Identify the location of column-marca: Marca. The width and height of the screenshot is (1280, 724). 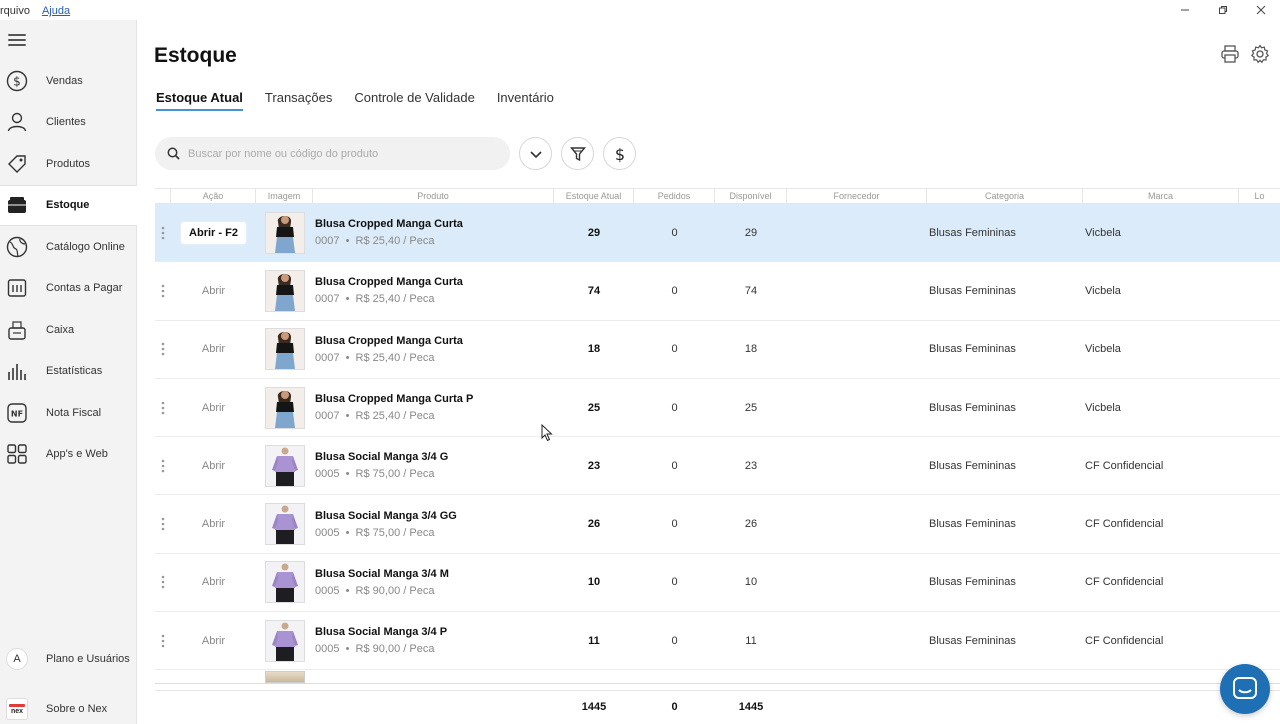
(1161, 196).